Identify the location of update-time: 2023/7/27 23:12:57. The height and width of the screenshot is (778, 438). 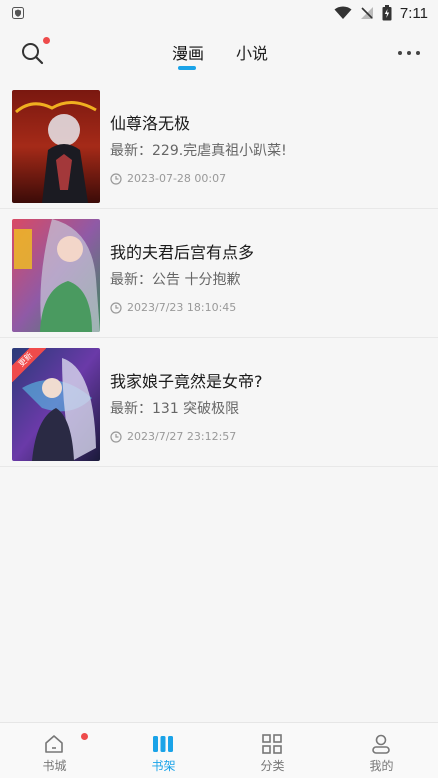
(182, 436).